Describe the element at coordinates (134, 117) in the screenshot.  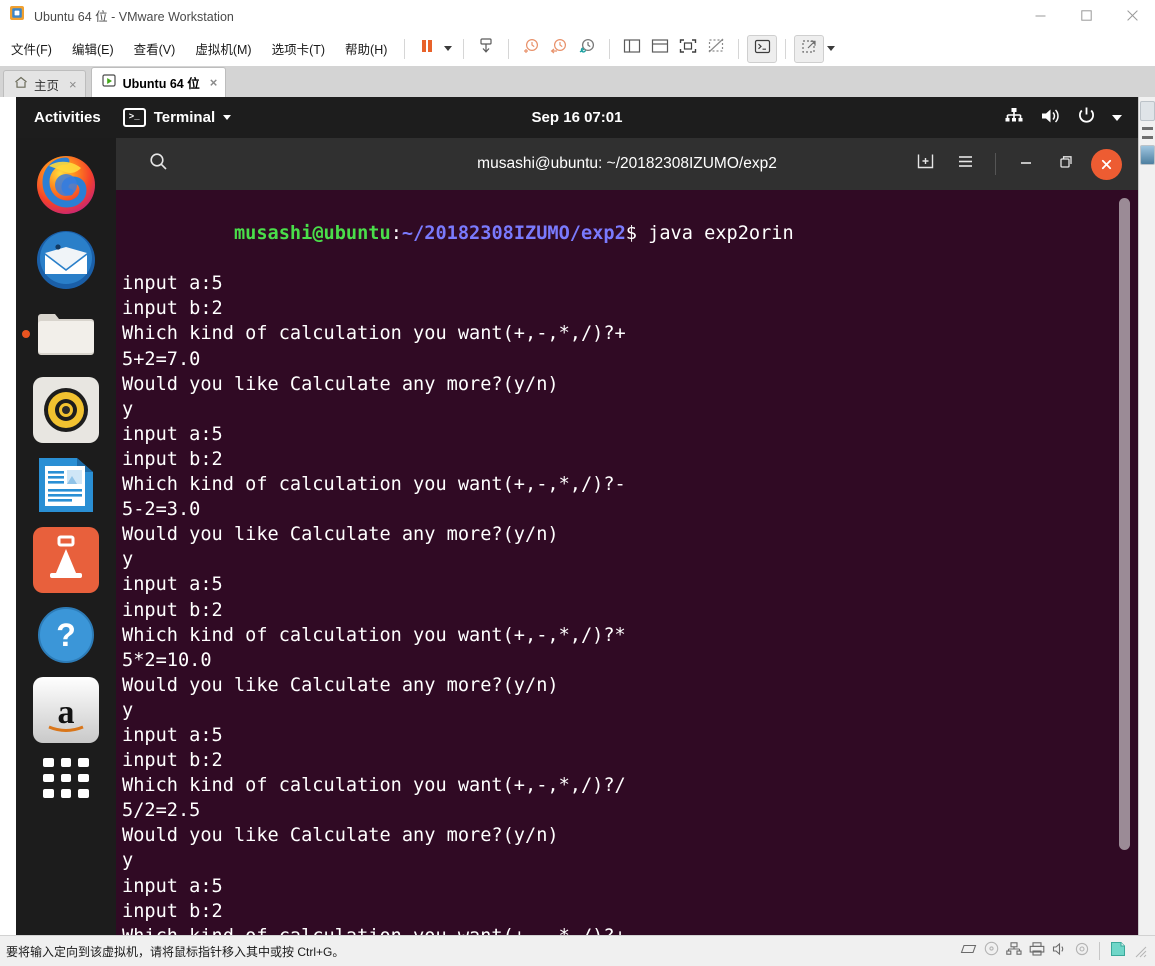
I see `terminal-icon: >_` at that location.